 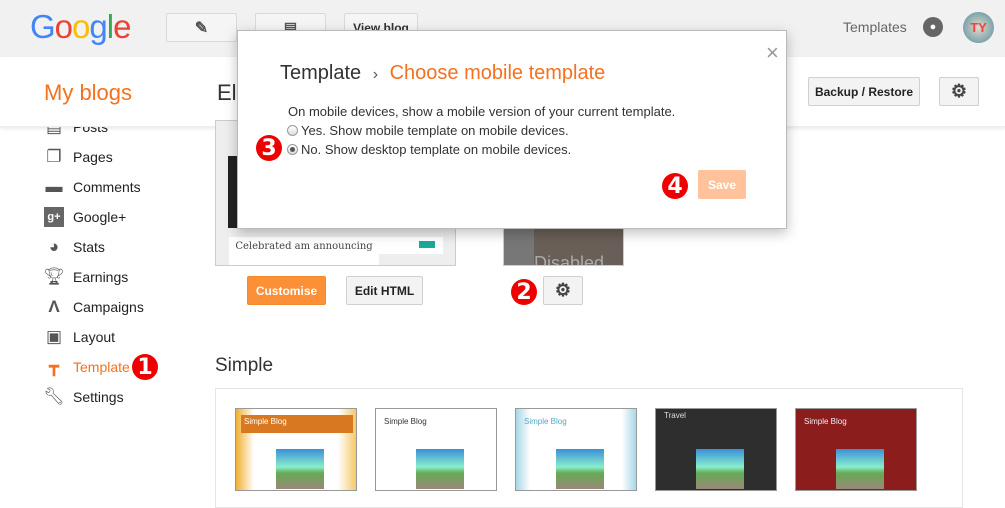 I want to click on sidebar-item-settings: 🔧︎ Settings, so click(x=83, y=397).